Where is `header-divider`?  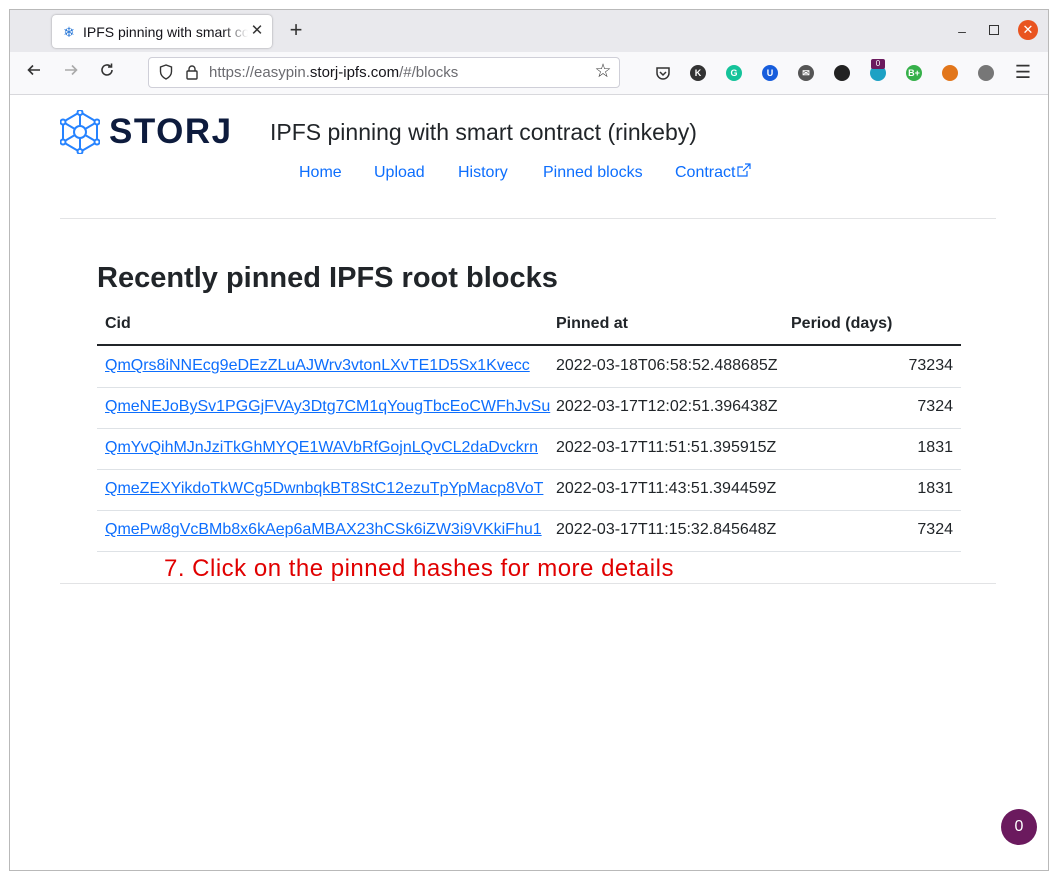 header-divider is located at coordinates (528, 218).